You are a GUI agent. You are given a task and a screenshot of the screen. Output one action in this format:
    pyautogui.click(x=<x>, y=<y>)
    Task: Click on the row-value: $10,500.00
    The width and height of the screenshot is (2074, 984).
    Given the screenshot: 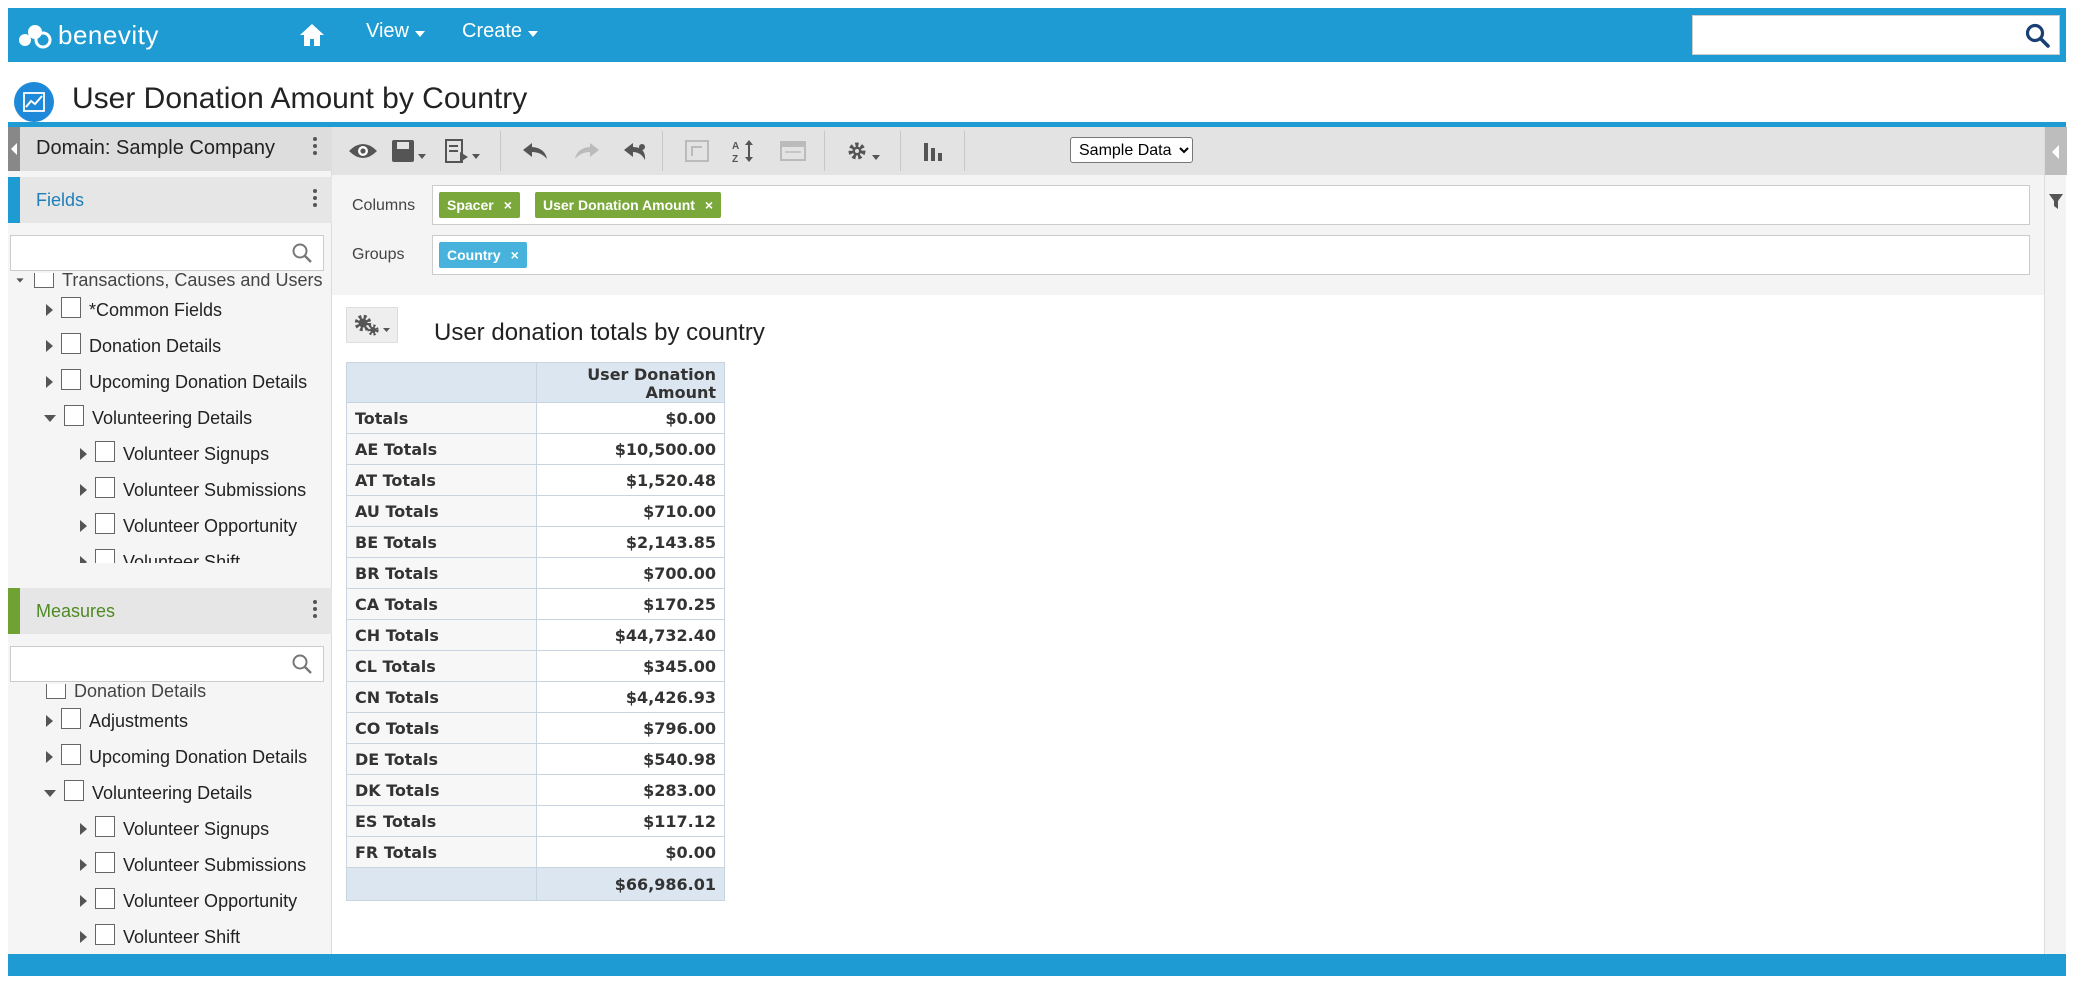 What is the action you would take?
    pyautogui.click(x=630, y=449)
    